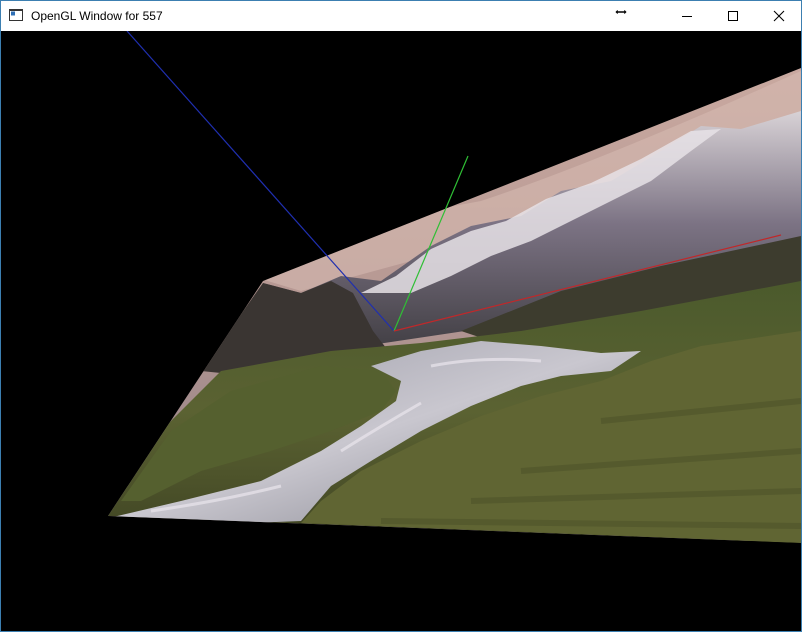 The image size is (802, 632). Describe the element at coordinates (97, 16) in the screenshot. I see `window-title: OpenGL Window for 557` at that location.